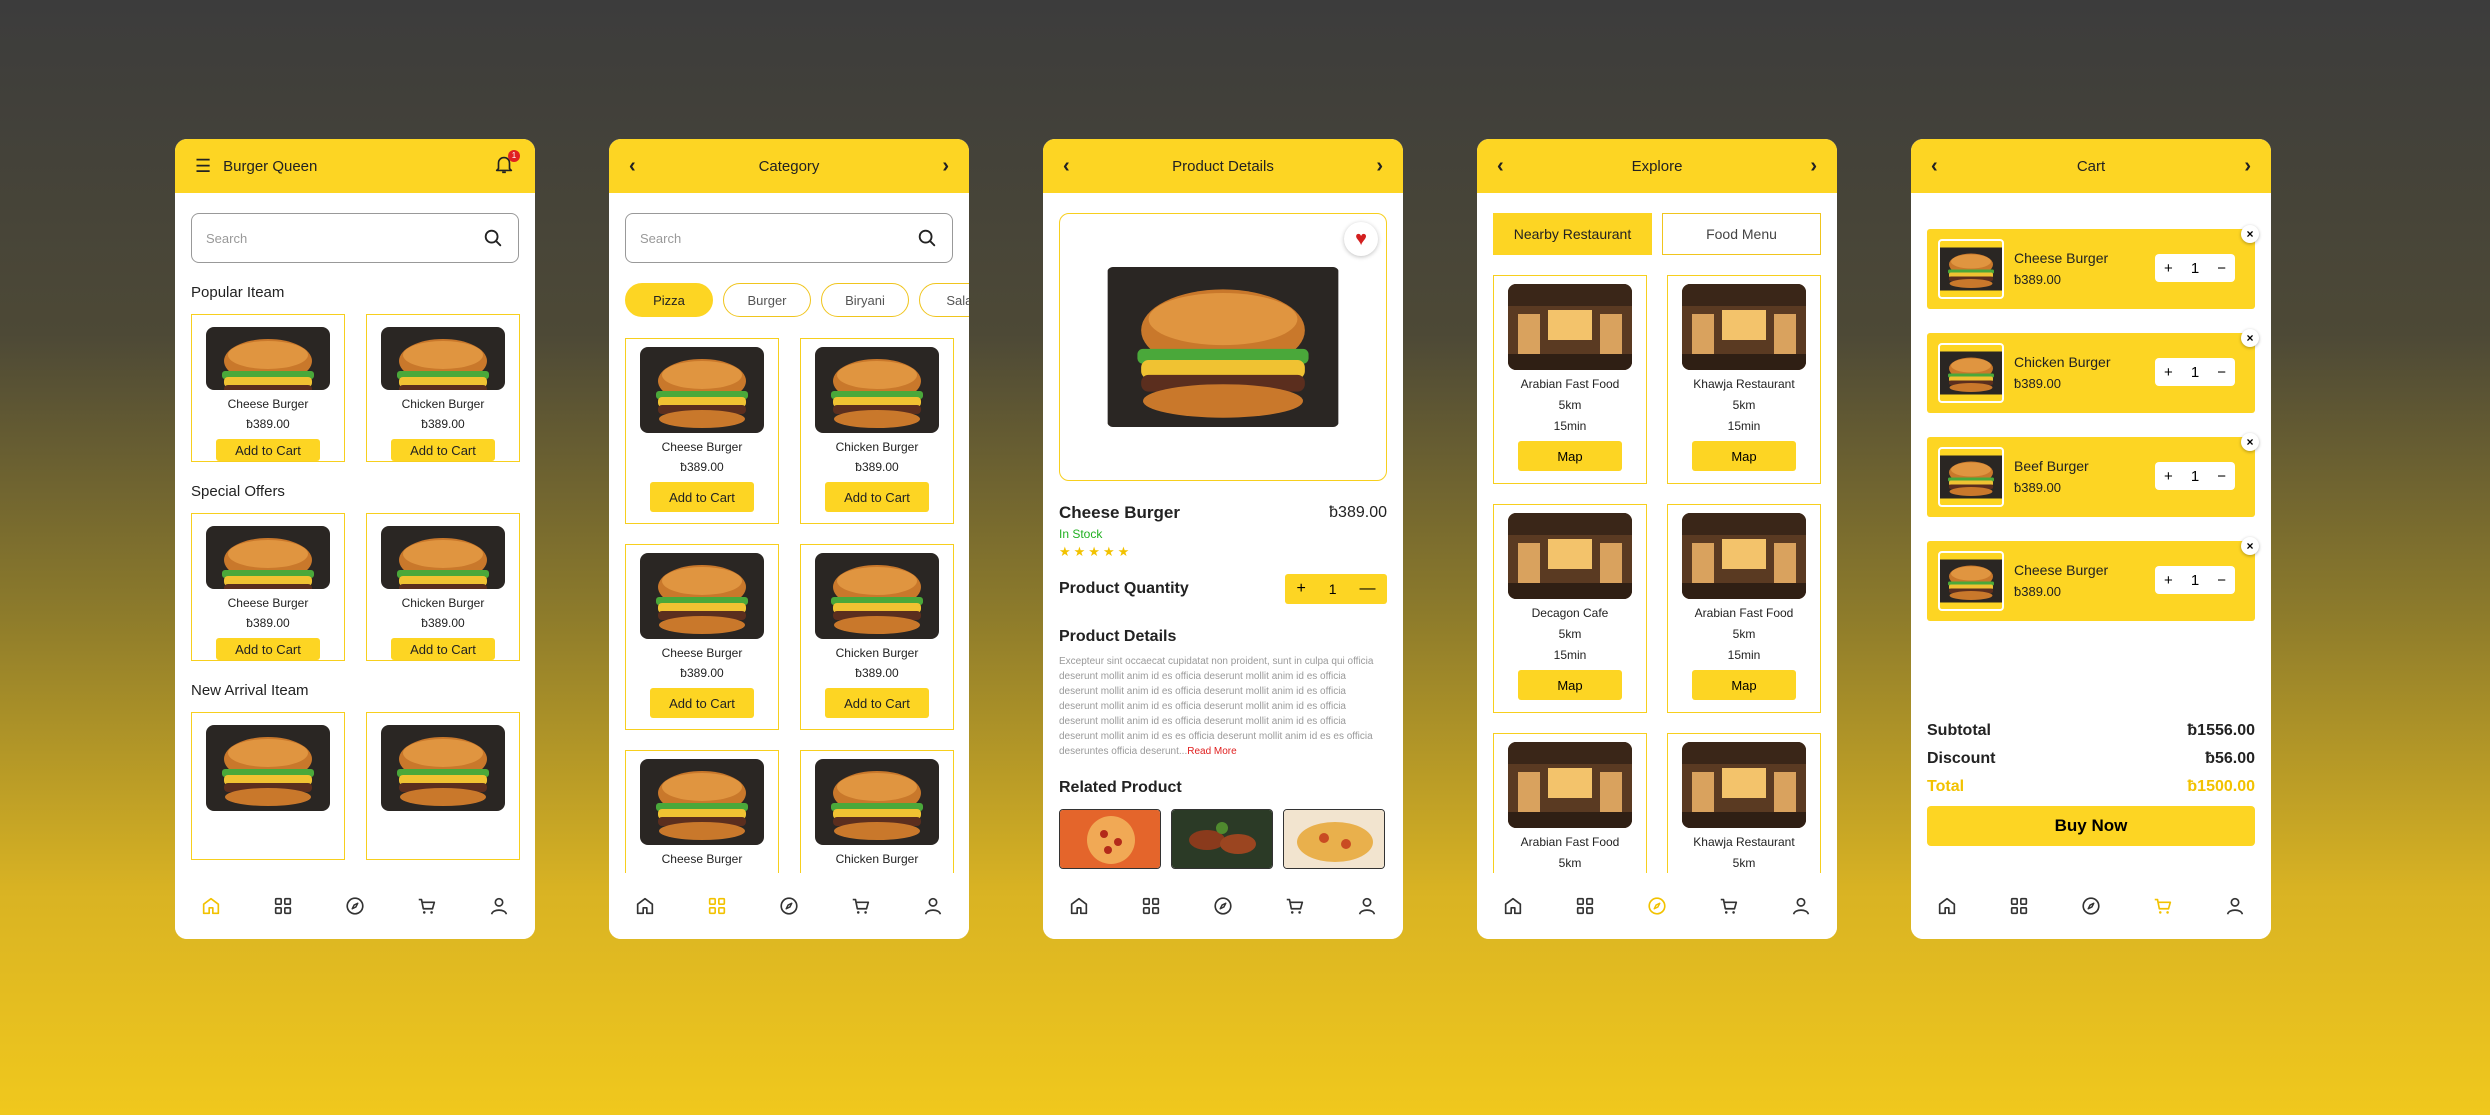 Image resolution: width=2490 pixels, height=1115 pixels. What do you see at coordinates (767, 300) in the screenshot?
I see `category-pill-burger: Burger` at bounding box center [767, 300].